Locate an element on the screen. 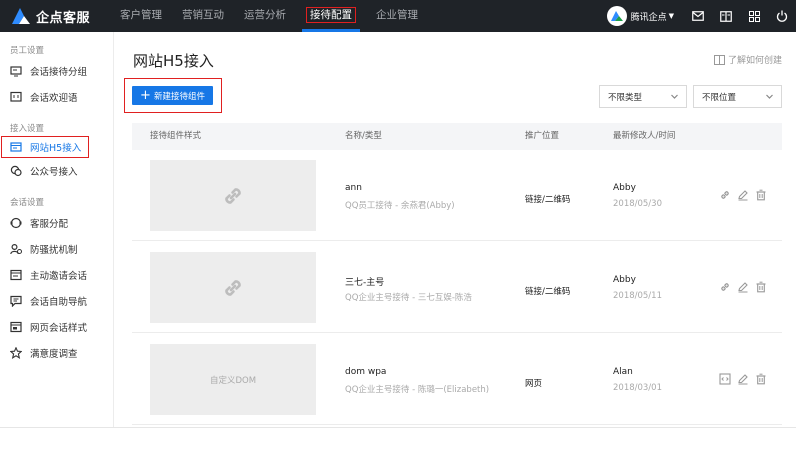  sidebar-item-anti-harassment: 防骚扰机制 is located at coordinates (56, 249).